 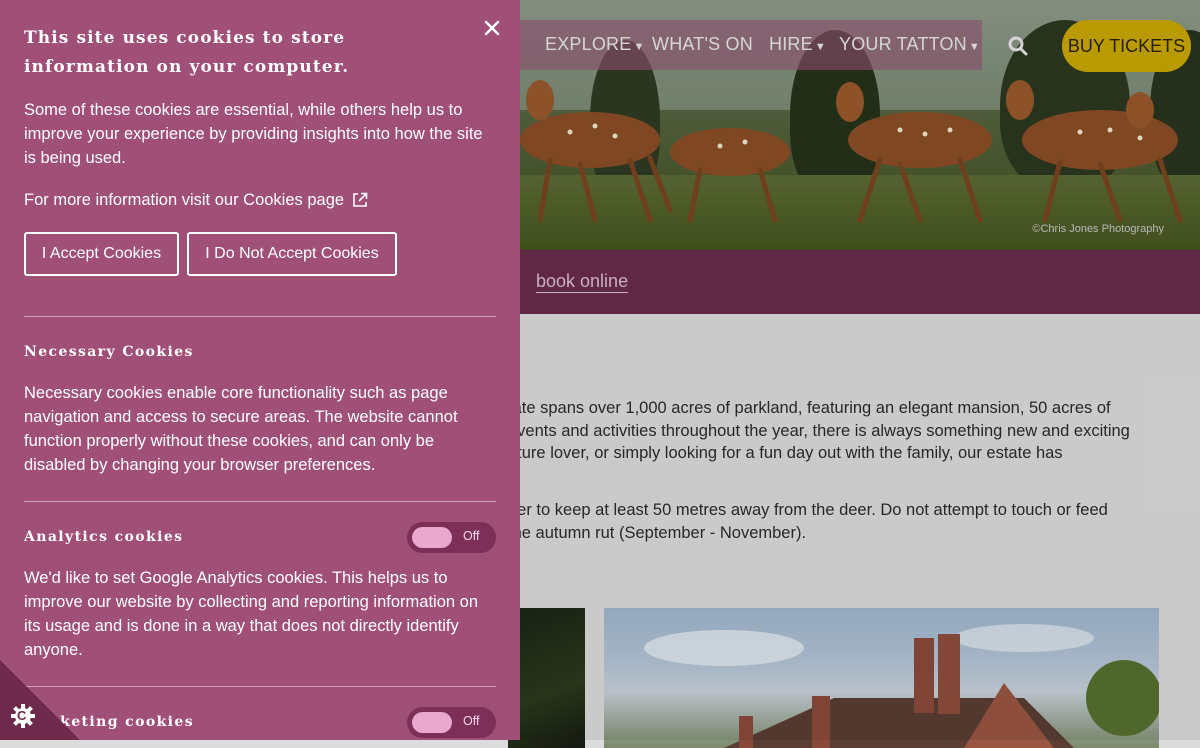 I want to click on nav-item-whats-on: WHAT'S ON, so click(x=702, y=44).